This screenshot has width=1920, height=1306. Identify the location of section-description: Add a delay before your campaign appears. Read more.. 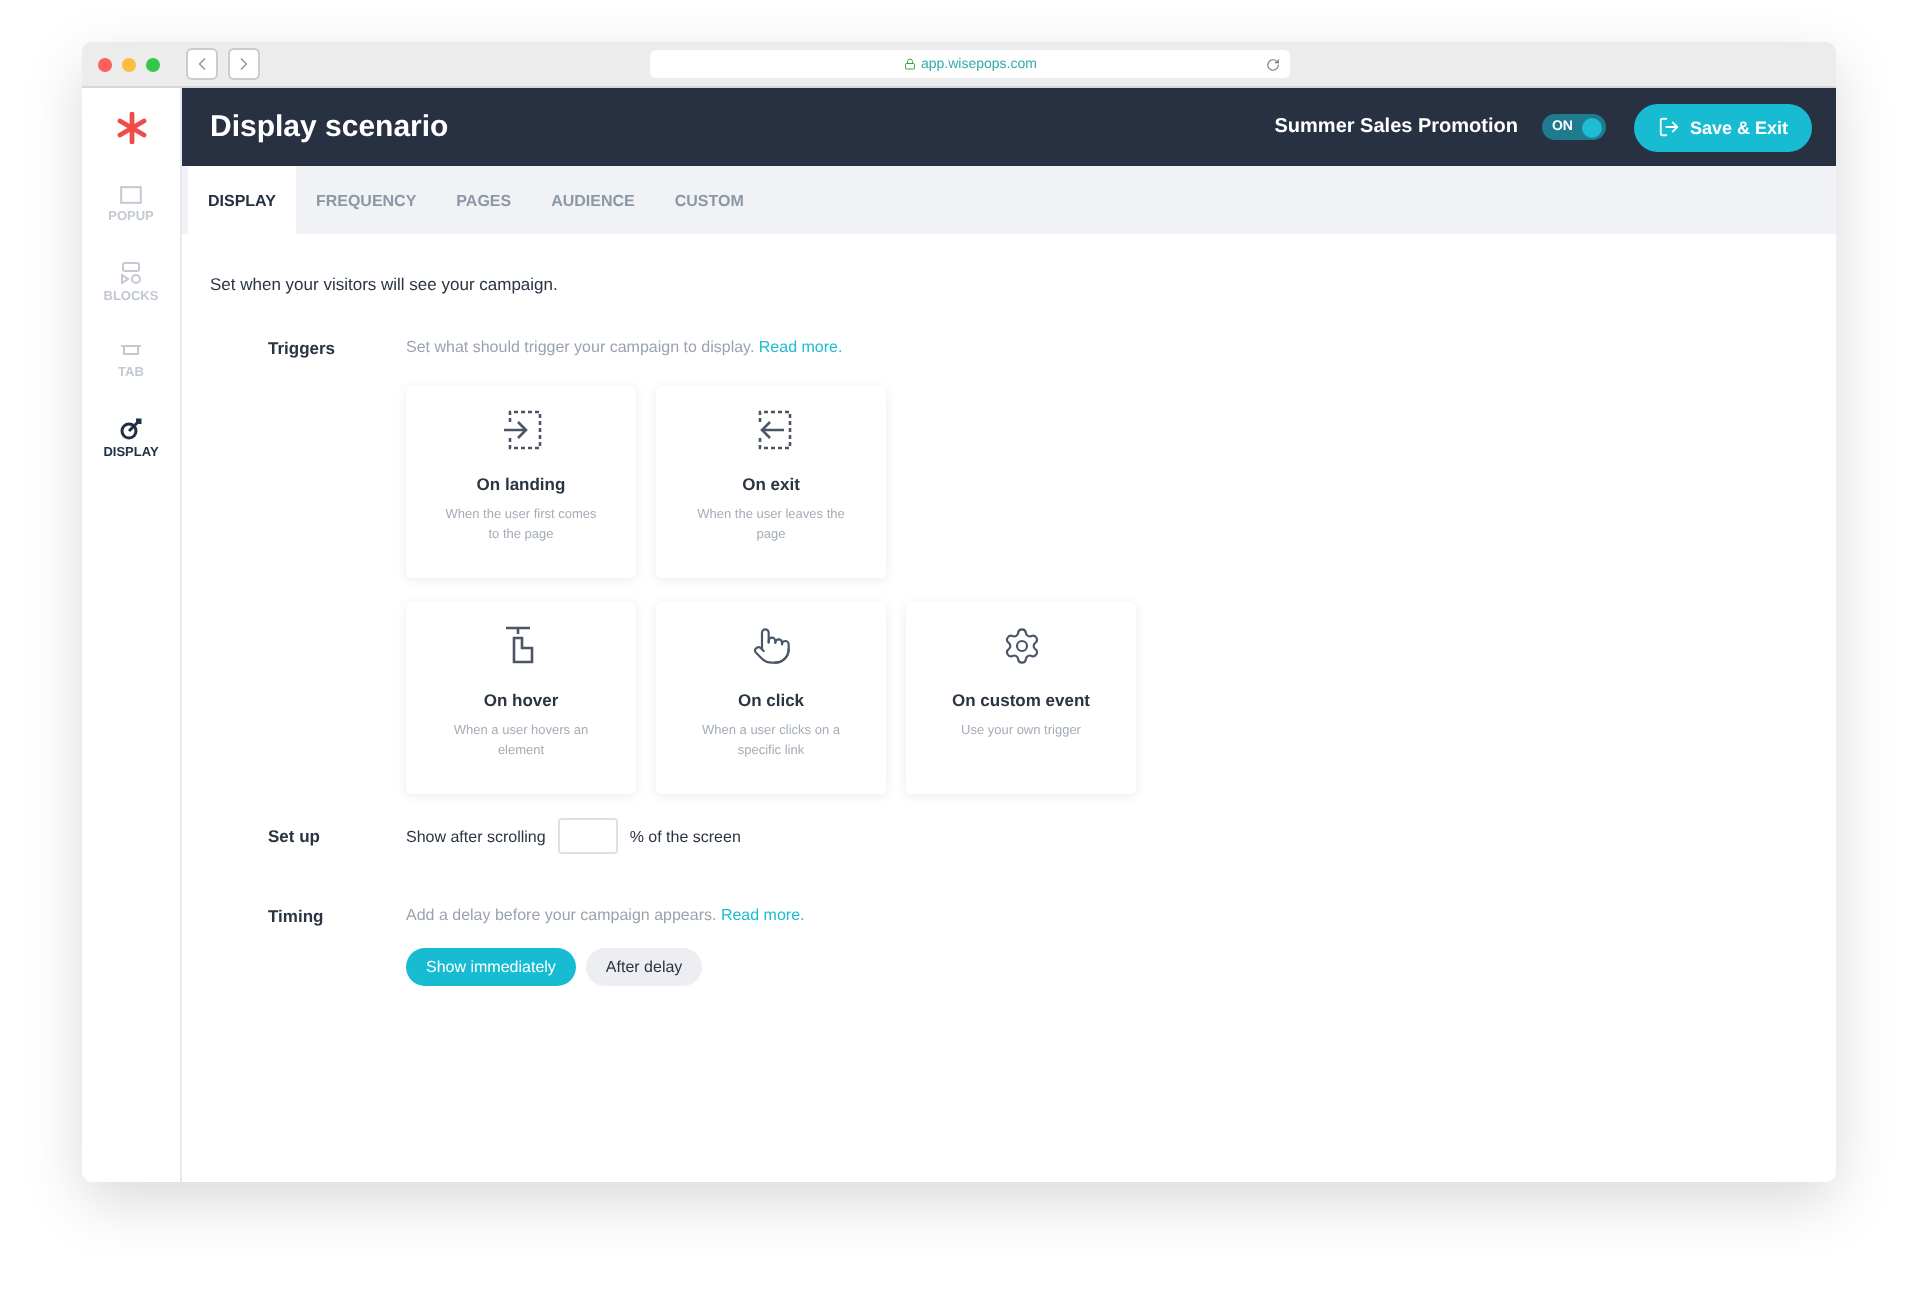
(606, 915).